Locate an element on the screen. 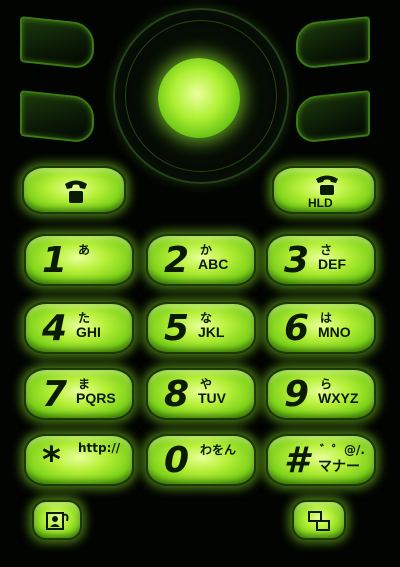 The width and height of the screenshot is (400, 567). phone-handset-icon is located at coordinates (76, 191).